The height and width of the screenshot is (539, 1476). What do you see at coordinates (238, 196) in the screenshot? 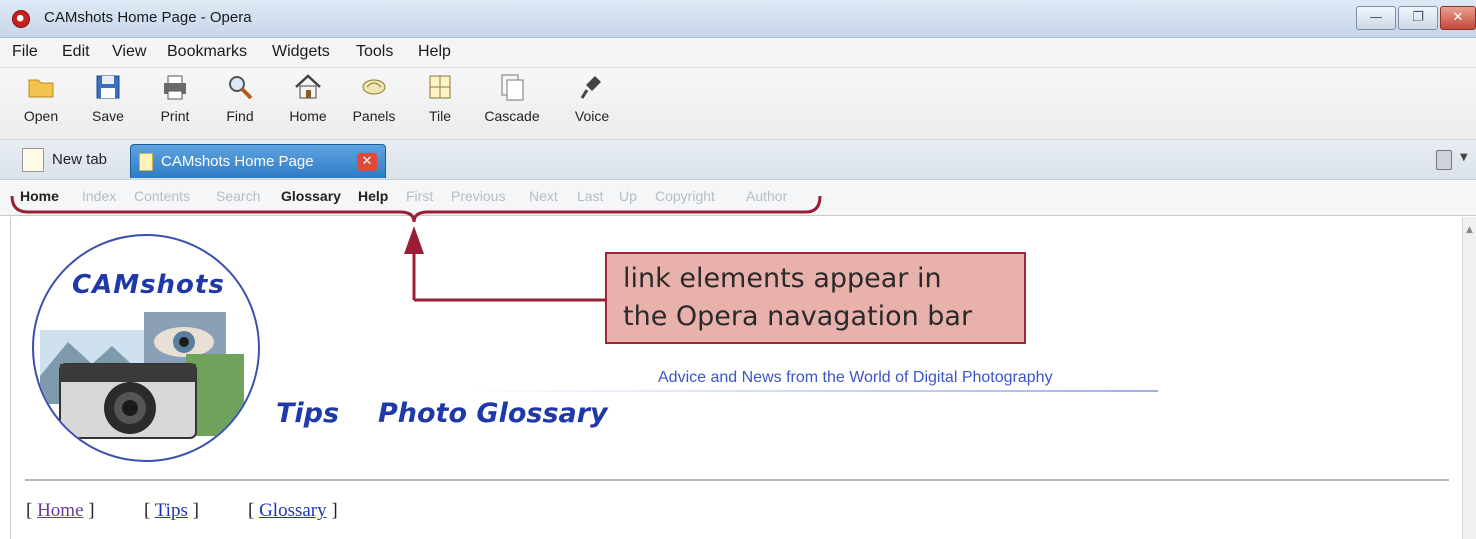
I see `nav-search: Search` at bounding box center [238, 196].